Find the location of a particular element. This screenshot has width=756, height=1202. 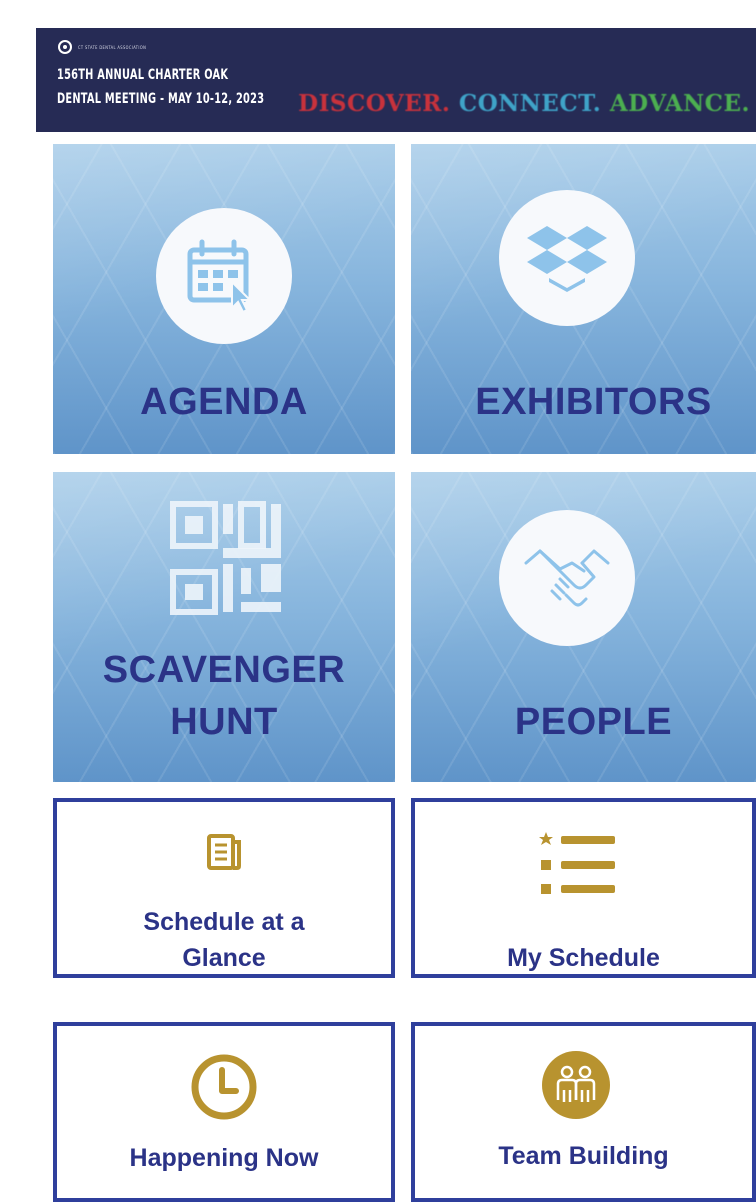

agenda-tile: AGENDA is located at coordinates (224, 299).